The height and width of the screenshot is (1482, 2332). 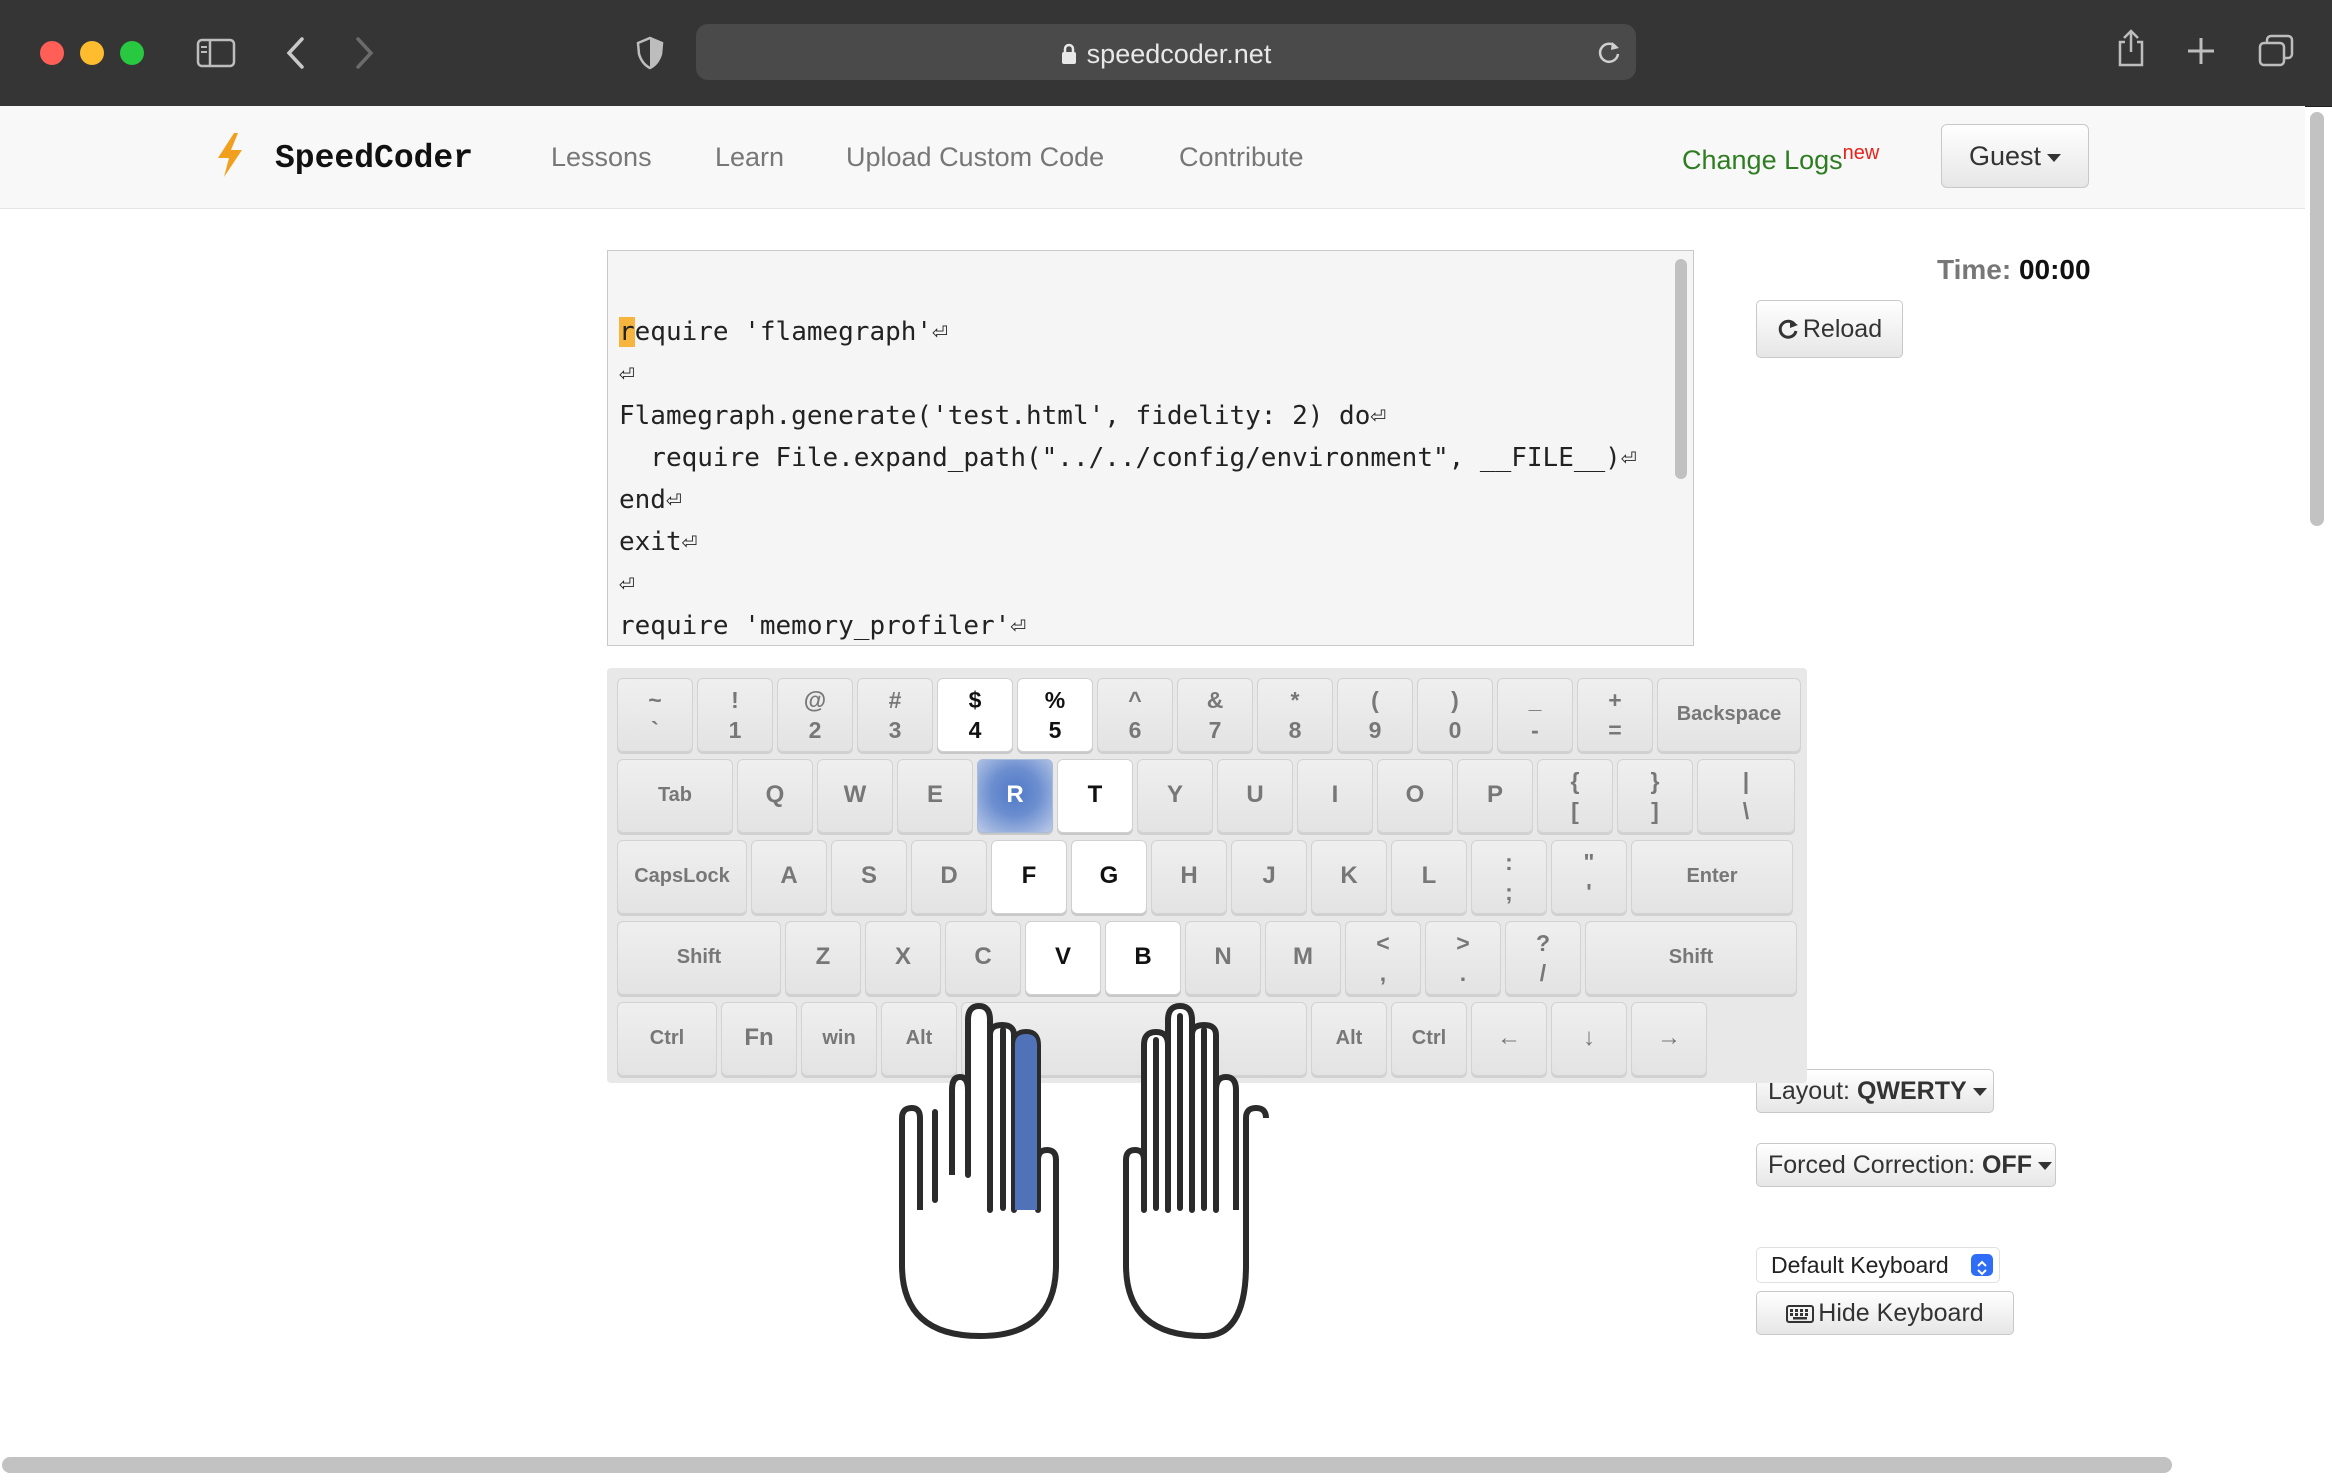 What do you see at coordinates (1463, 973) in the screenshot?
I see `key-base-symbol: .` at bounding box center [1463, 973].